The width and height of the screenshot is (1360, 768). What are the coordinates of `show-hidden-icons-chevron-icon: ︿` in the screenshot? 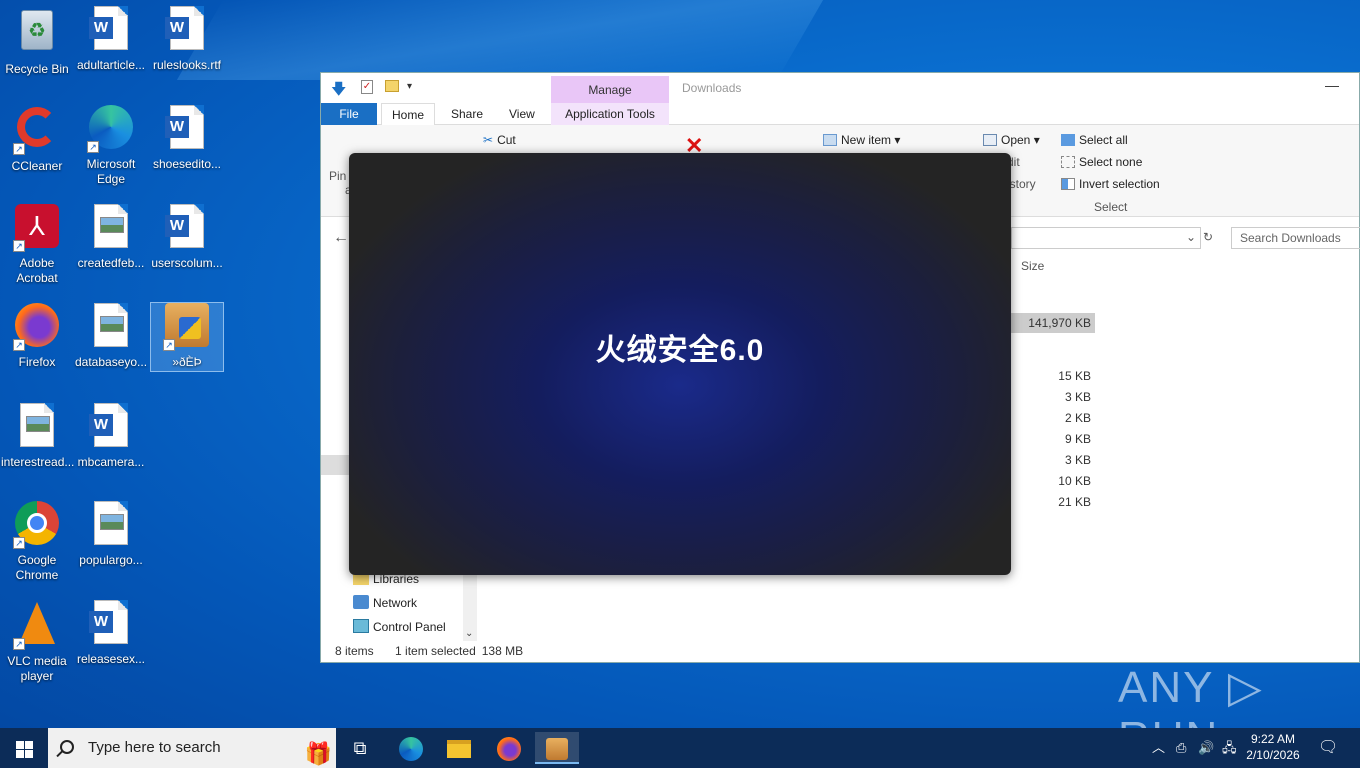 It's located at (1158, 748).